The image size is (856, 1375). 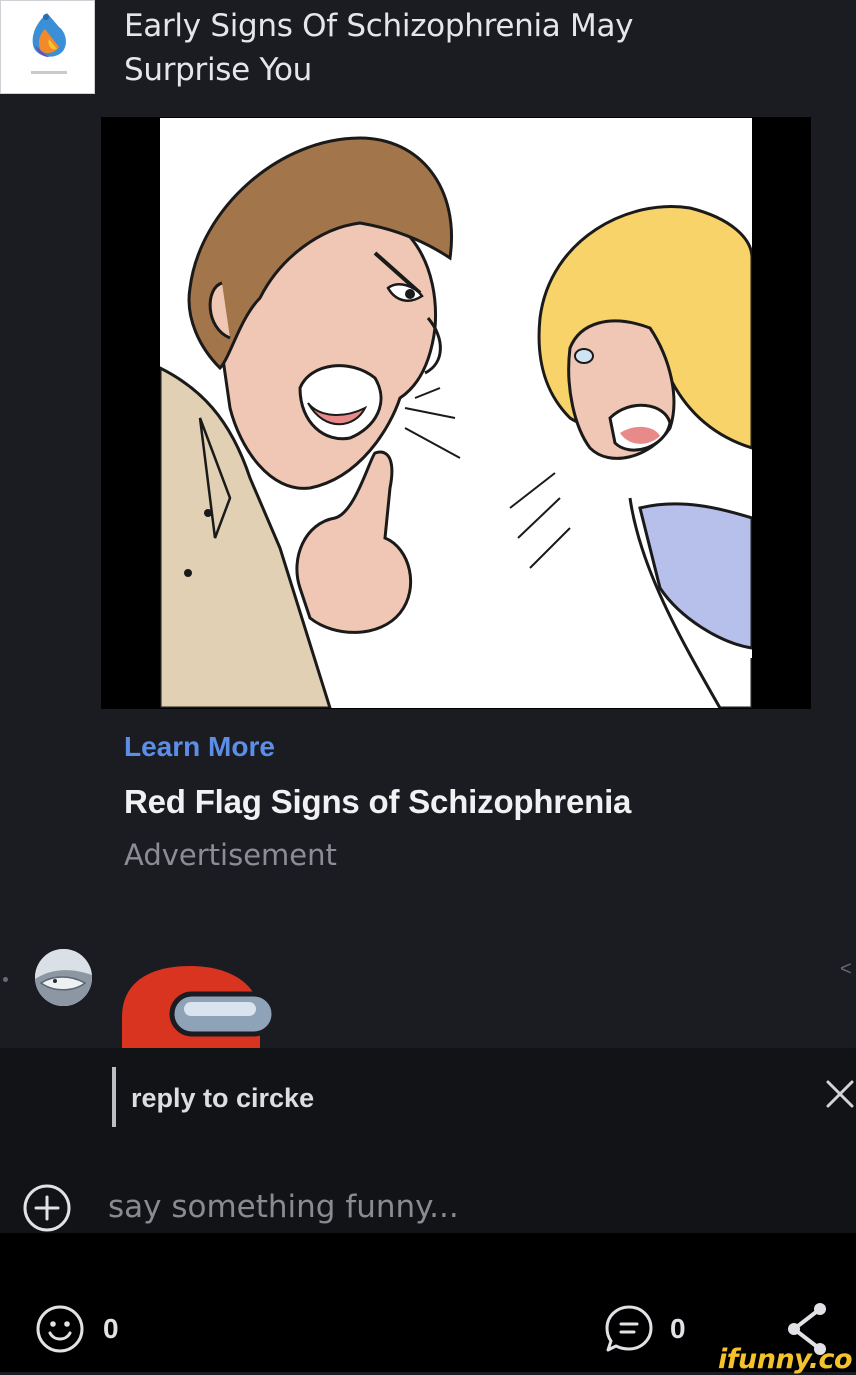 I want to click on chevron-left-icon: <, so click(x=846, y=969).